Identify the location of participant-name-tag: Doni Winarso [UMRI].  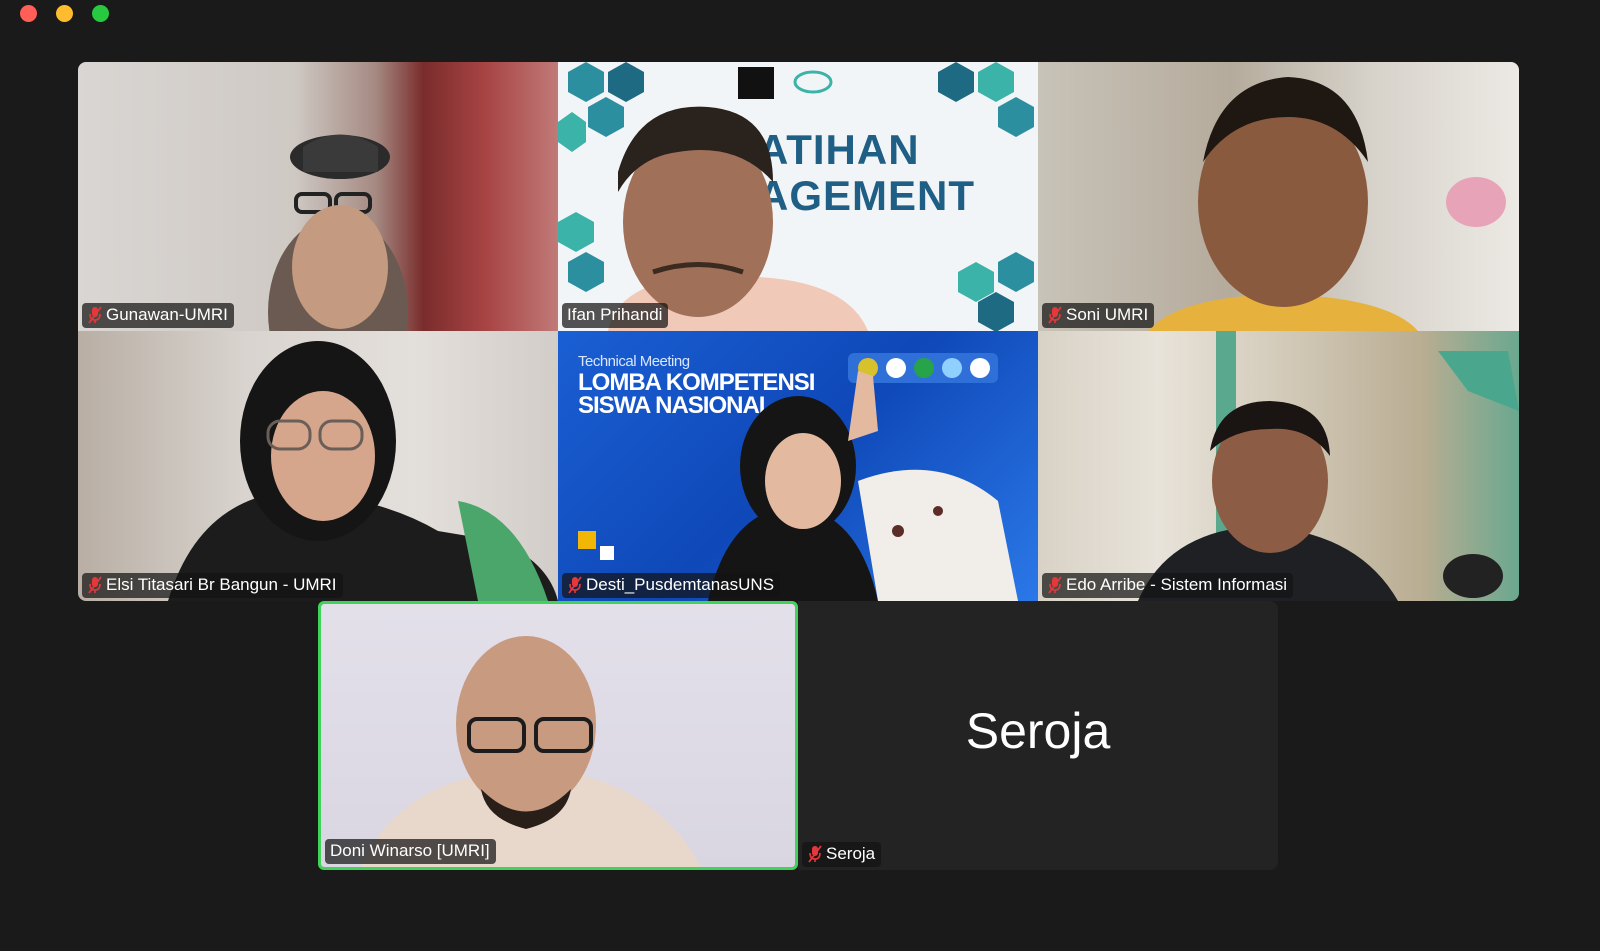
(410, 851).